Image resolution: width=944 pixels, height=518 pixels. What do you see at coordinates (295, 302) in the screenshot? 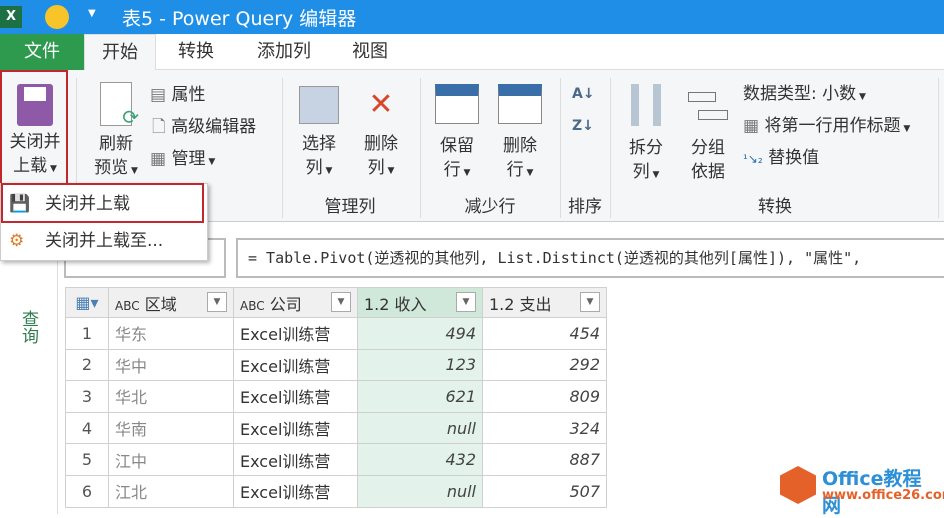
I see `column-header-company: ABC 公司 ▼` at bounding box center [295, 302].